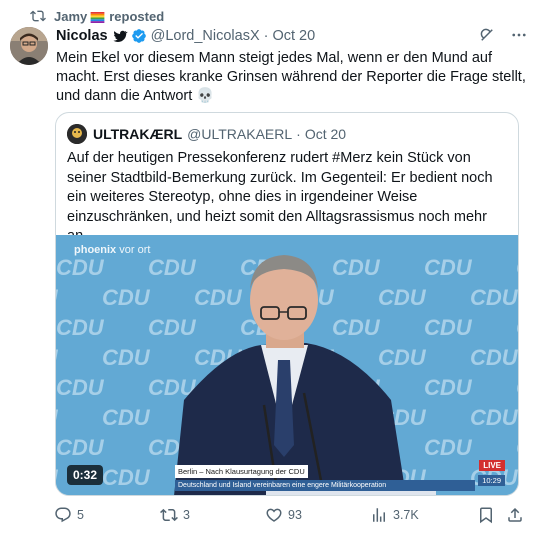  I want to click on heart-icon, so click(274, 515).